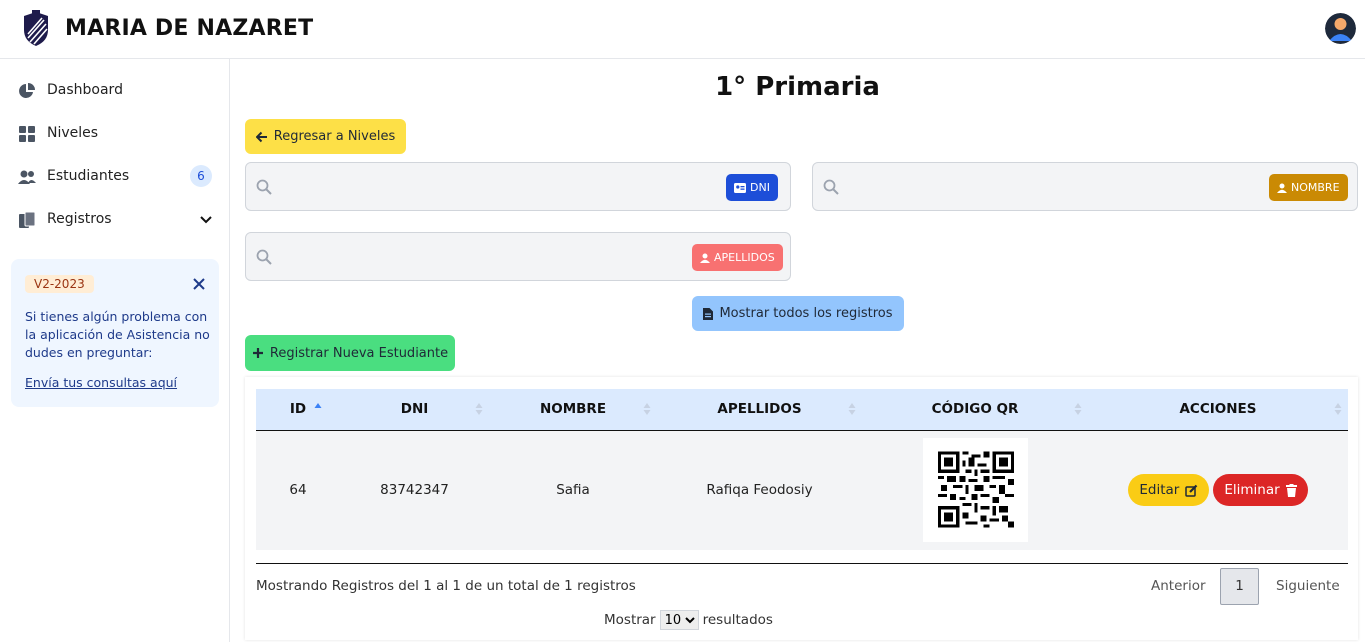 The width and height of the screenshot is (1365, 642). I want to click on version-badge: V2-2023, so click(59, 284).